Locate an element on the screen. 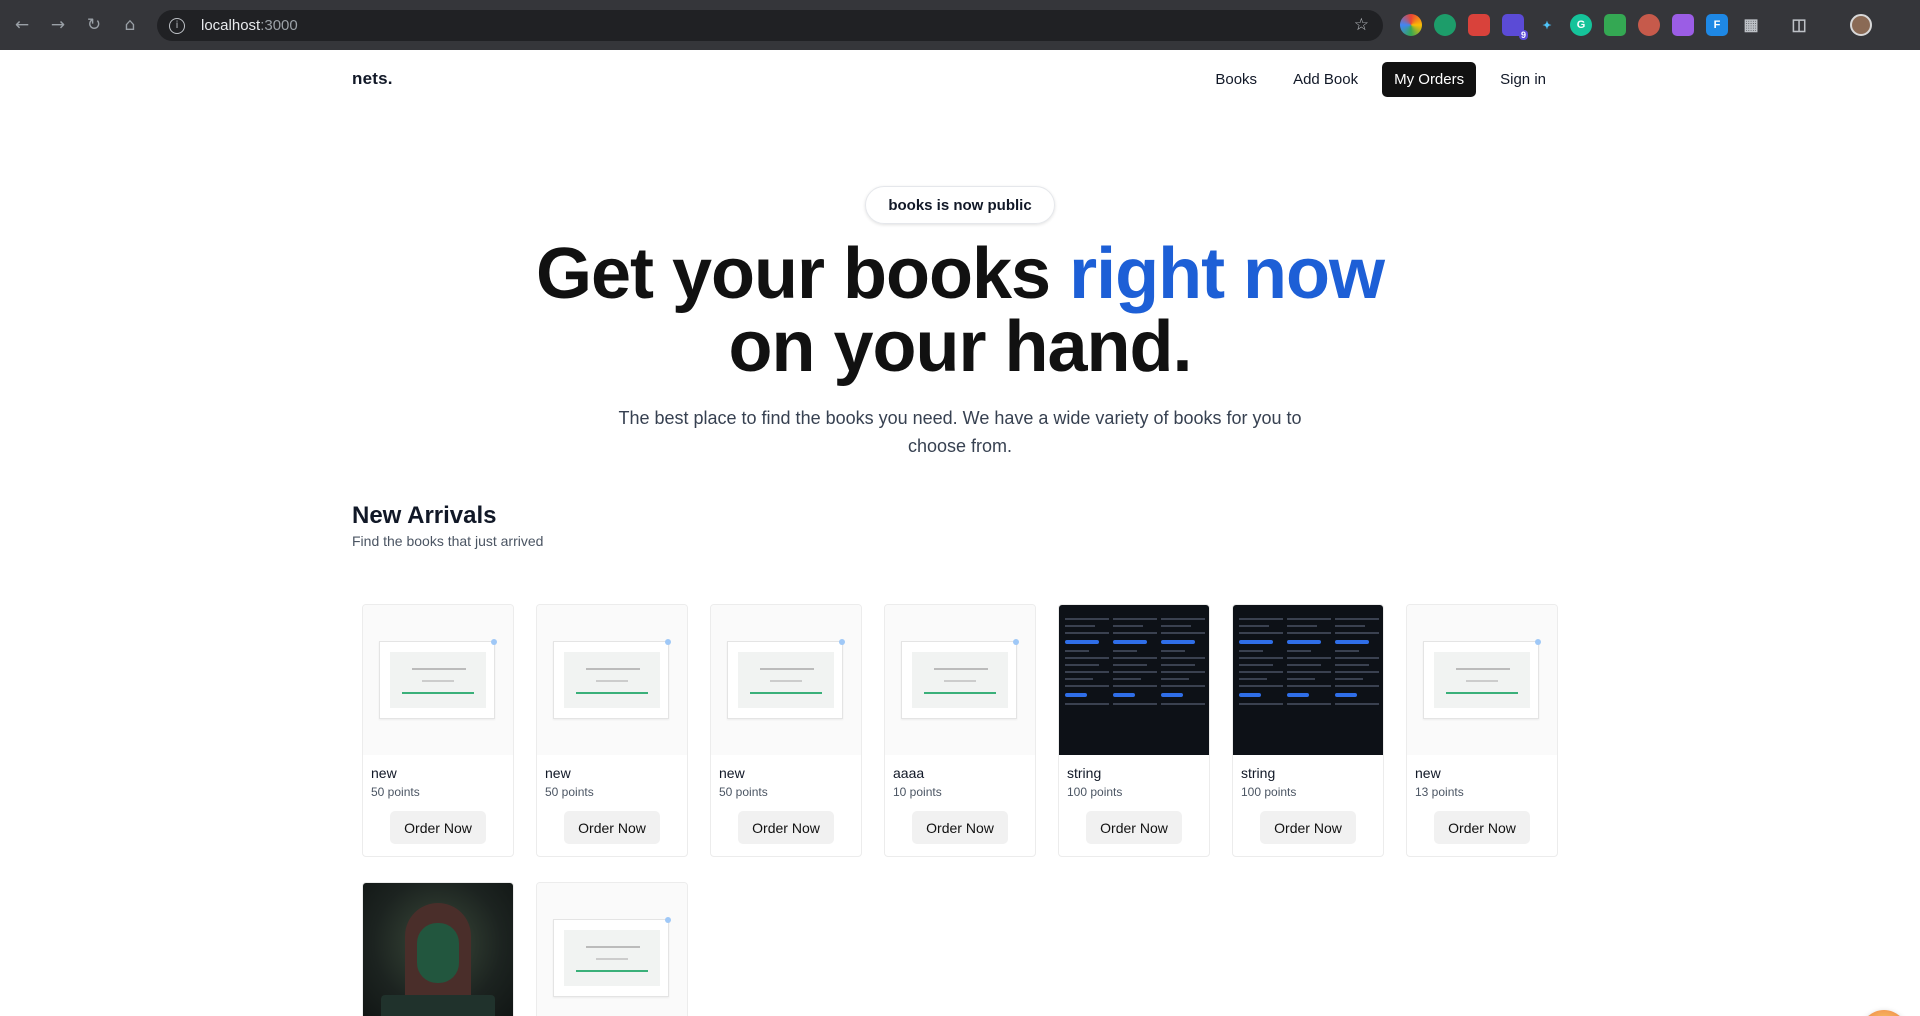  purple-extension-icon is located at coordinates (1683, 25).